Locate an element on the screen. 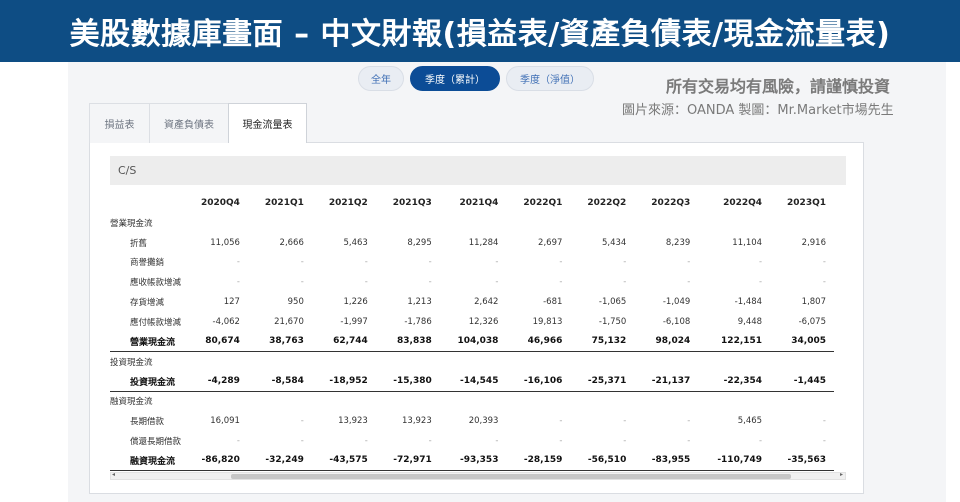 The height and width of the screenshot is (502, 960). table-cell: -56,510 is located at coordinates (602, 460).